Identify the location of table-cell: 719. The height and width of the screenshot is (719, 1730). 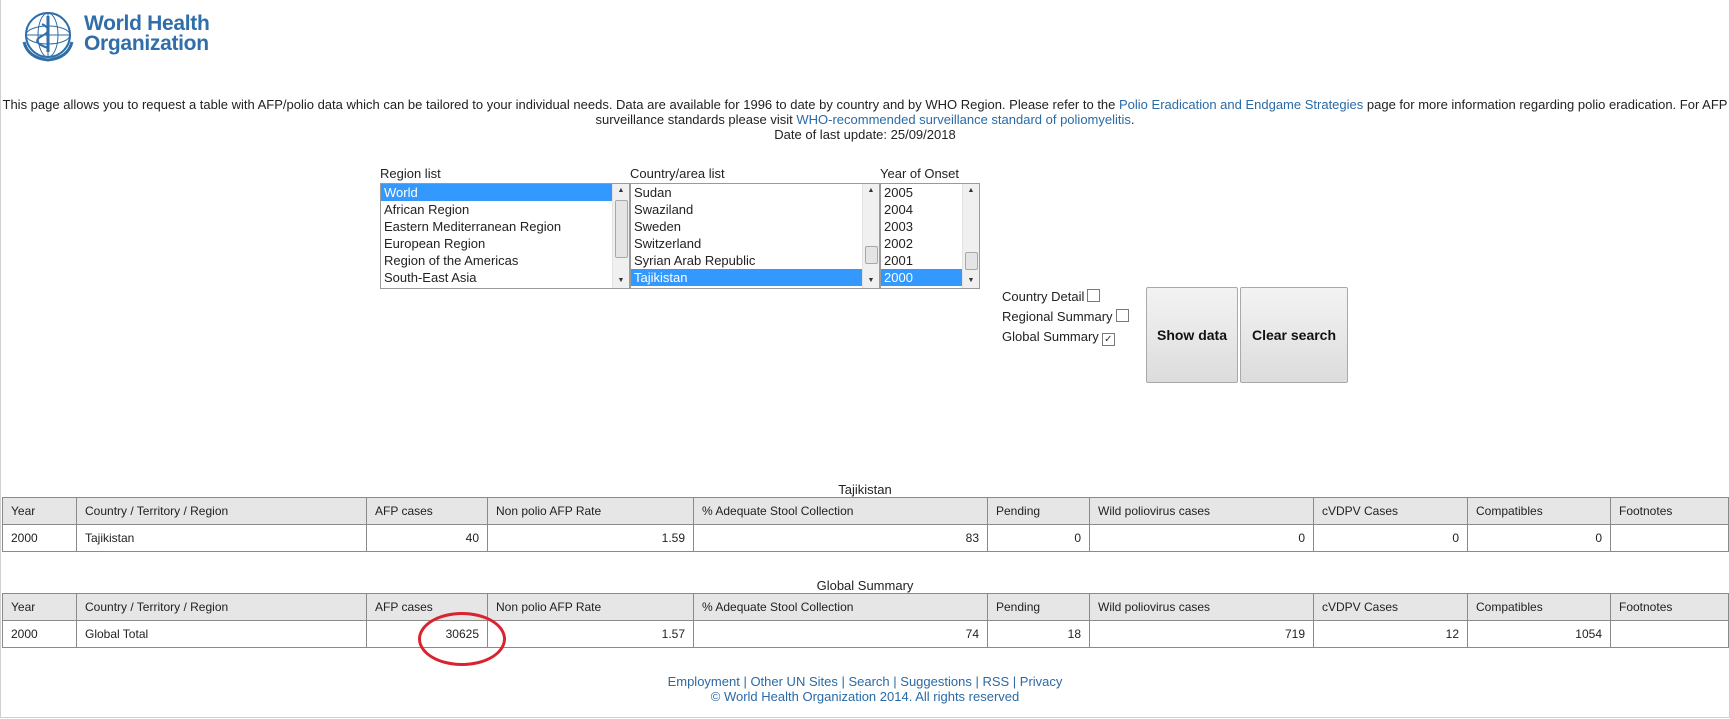
(1201, 634).